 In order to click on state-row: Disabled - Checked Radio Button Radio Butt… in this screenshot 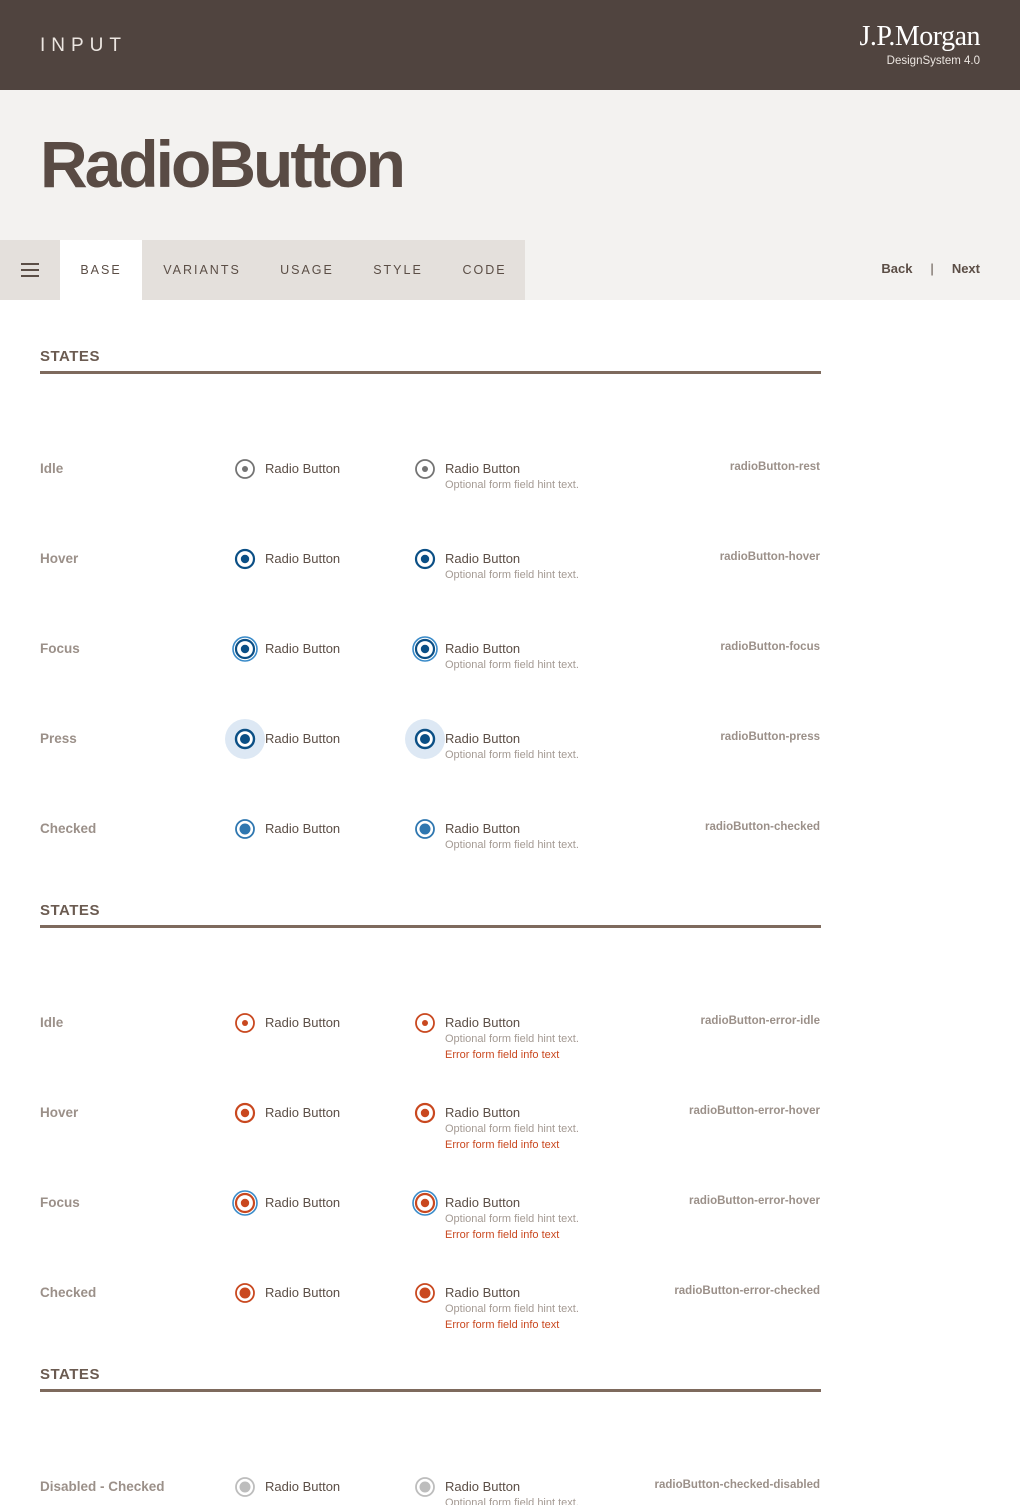, I will do `click(510, 1490)`.